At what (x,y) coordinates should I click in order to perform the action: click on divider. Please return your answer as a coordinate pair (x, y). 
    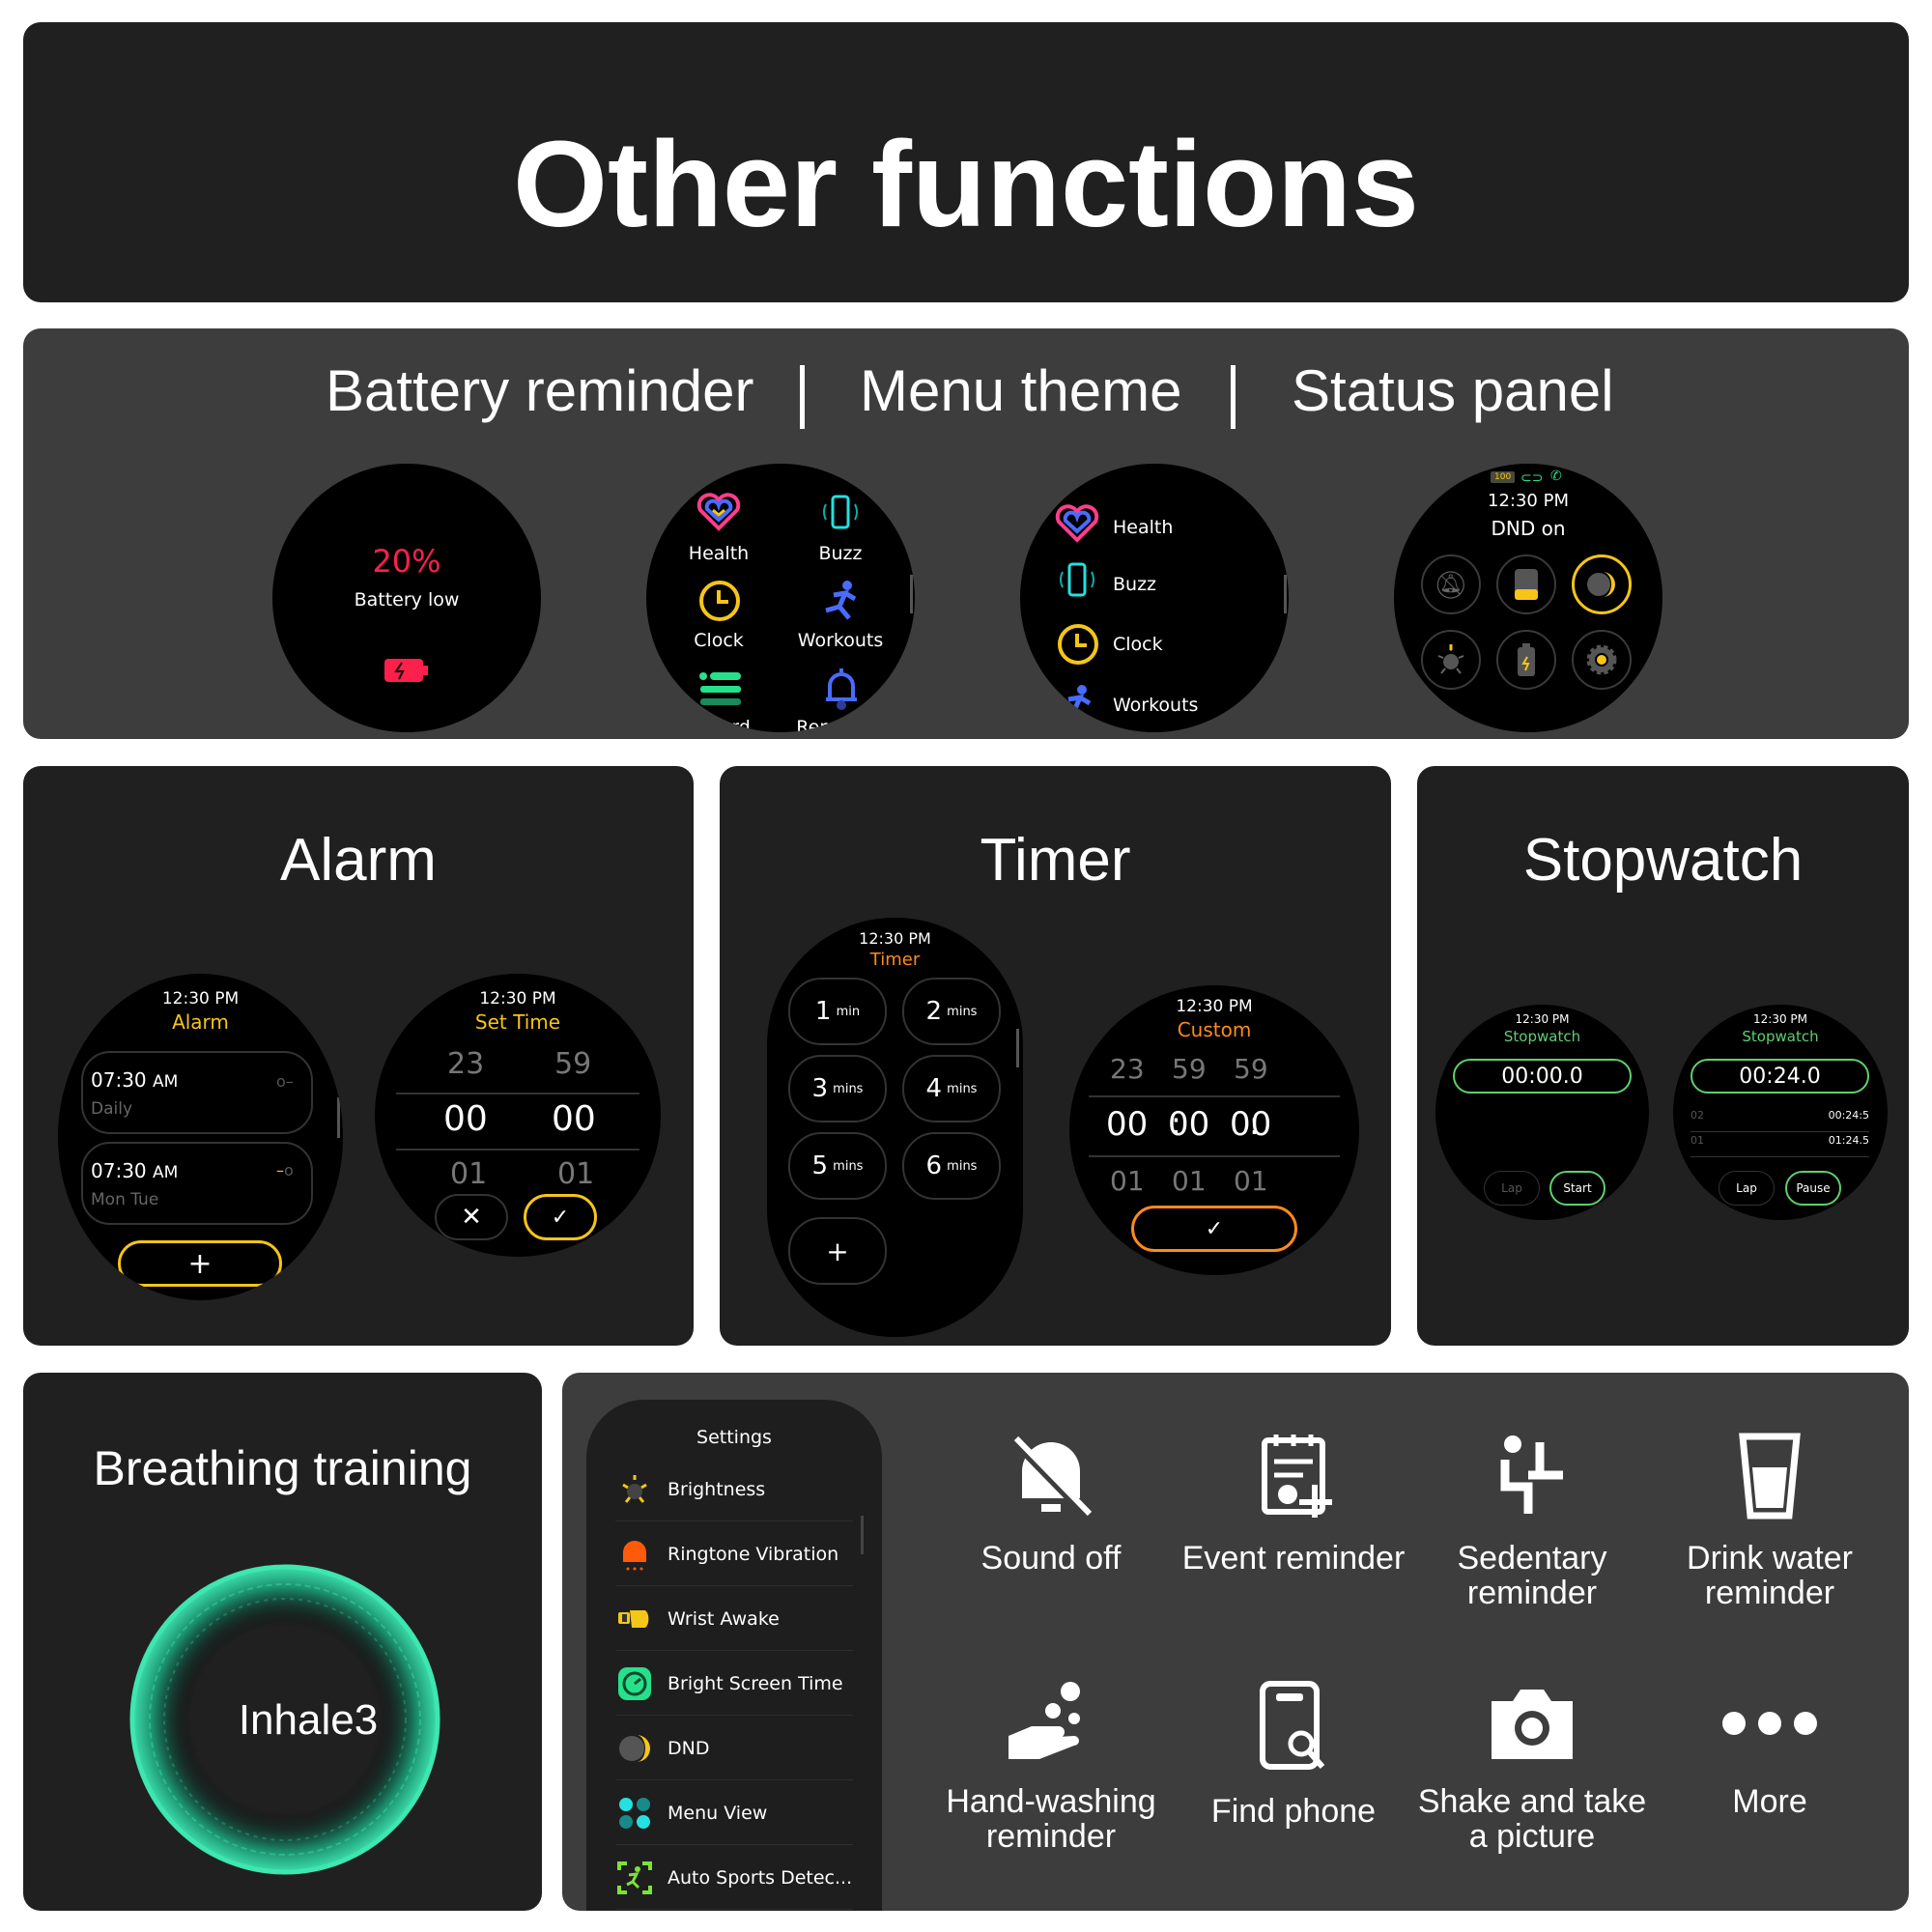
    Looking at the image, I should click on (517, 1150).